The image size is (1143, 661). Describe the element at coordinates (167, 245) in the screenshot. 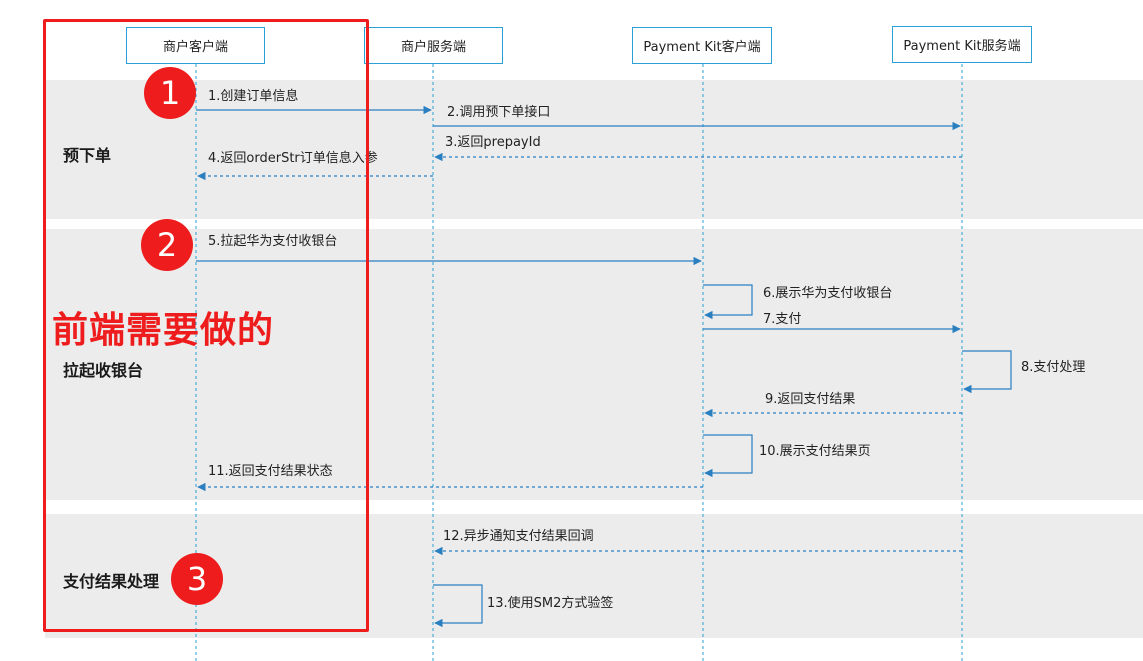

I see `step-badge-2: 2` at that location.